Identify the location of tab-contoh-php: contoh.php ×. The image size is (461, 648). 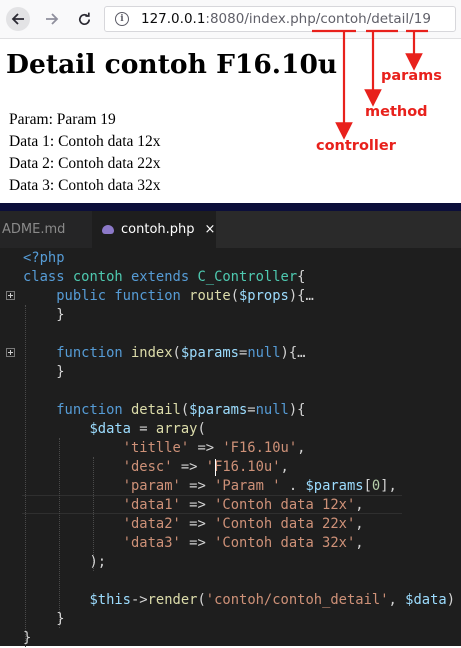
(154, 229).